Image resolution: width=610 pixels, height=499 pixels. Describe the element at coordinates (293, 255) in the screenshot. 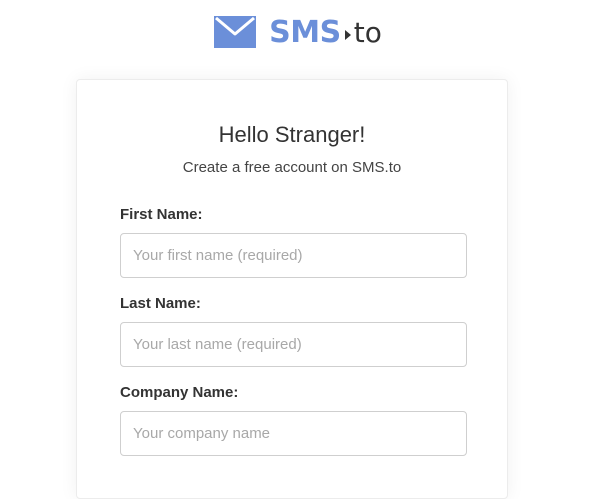

I see `first-name-input` at that location.